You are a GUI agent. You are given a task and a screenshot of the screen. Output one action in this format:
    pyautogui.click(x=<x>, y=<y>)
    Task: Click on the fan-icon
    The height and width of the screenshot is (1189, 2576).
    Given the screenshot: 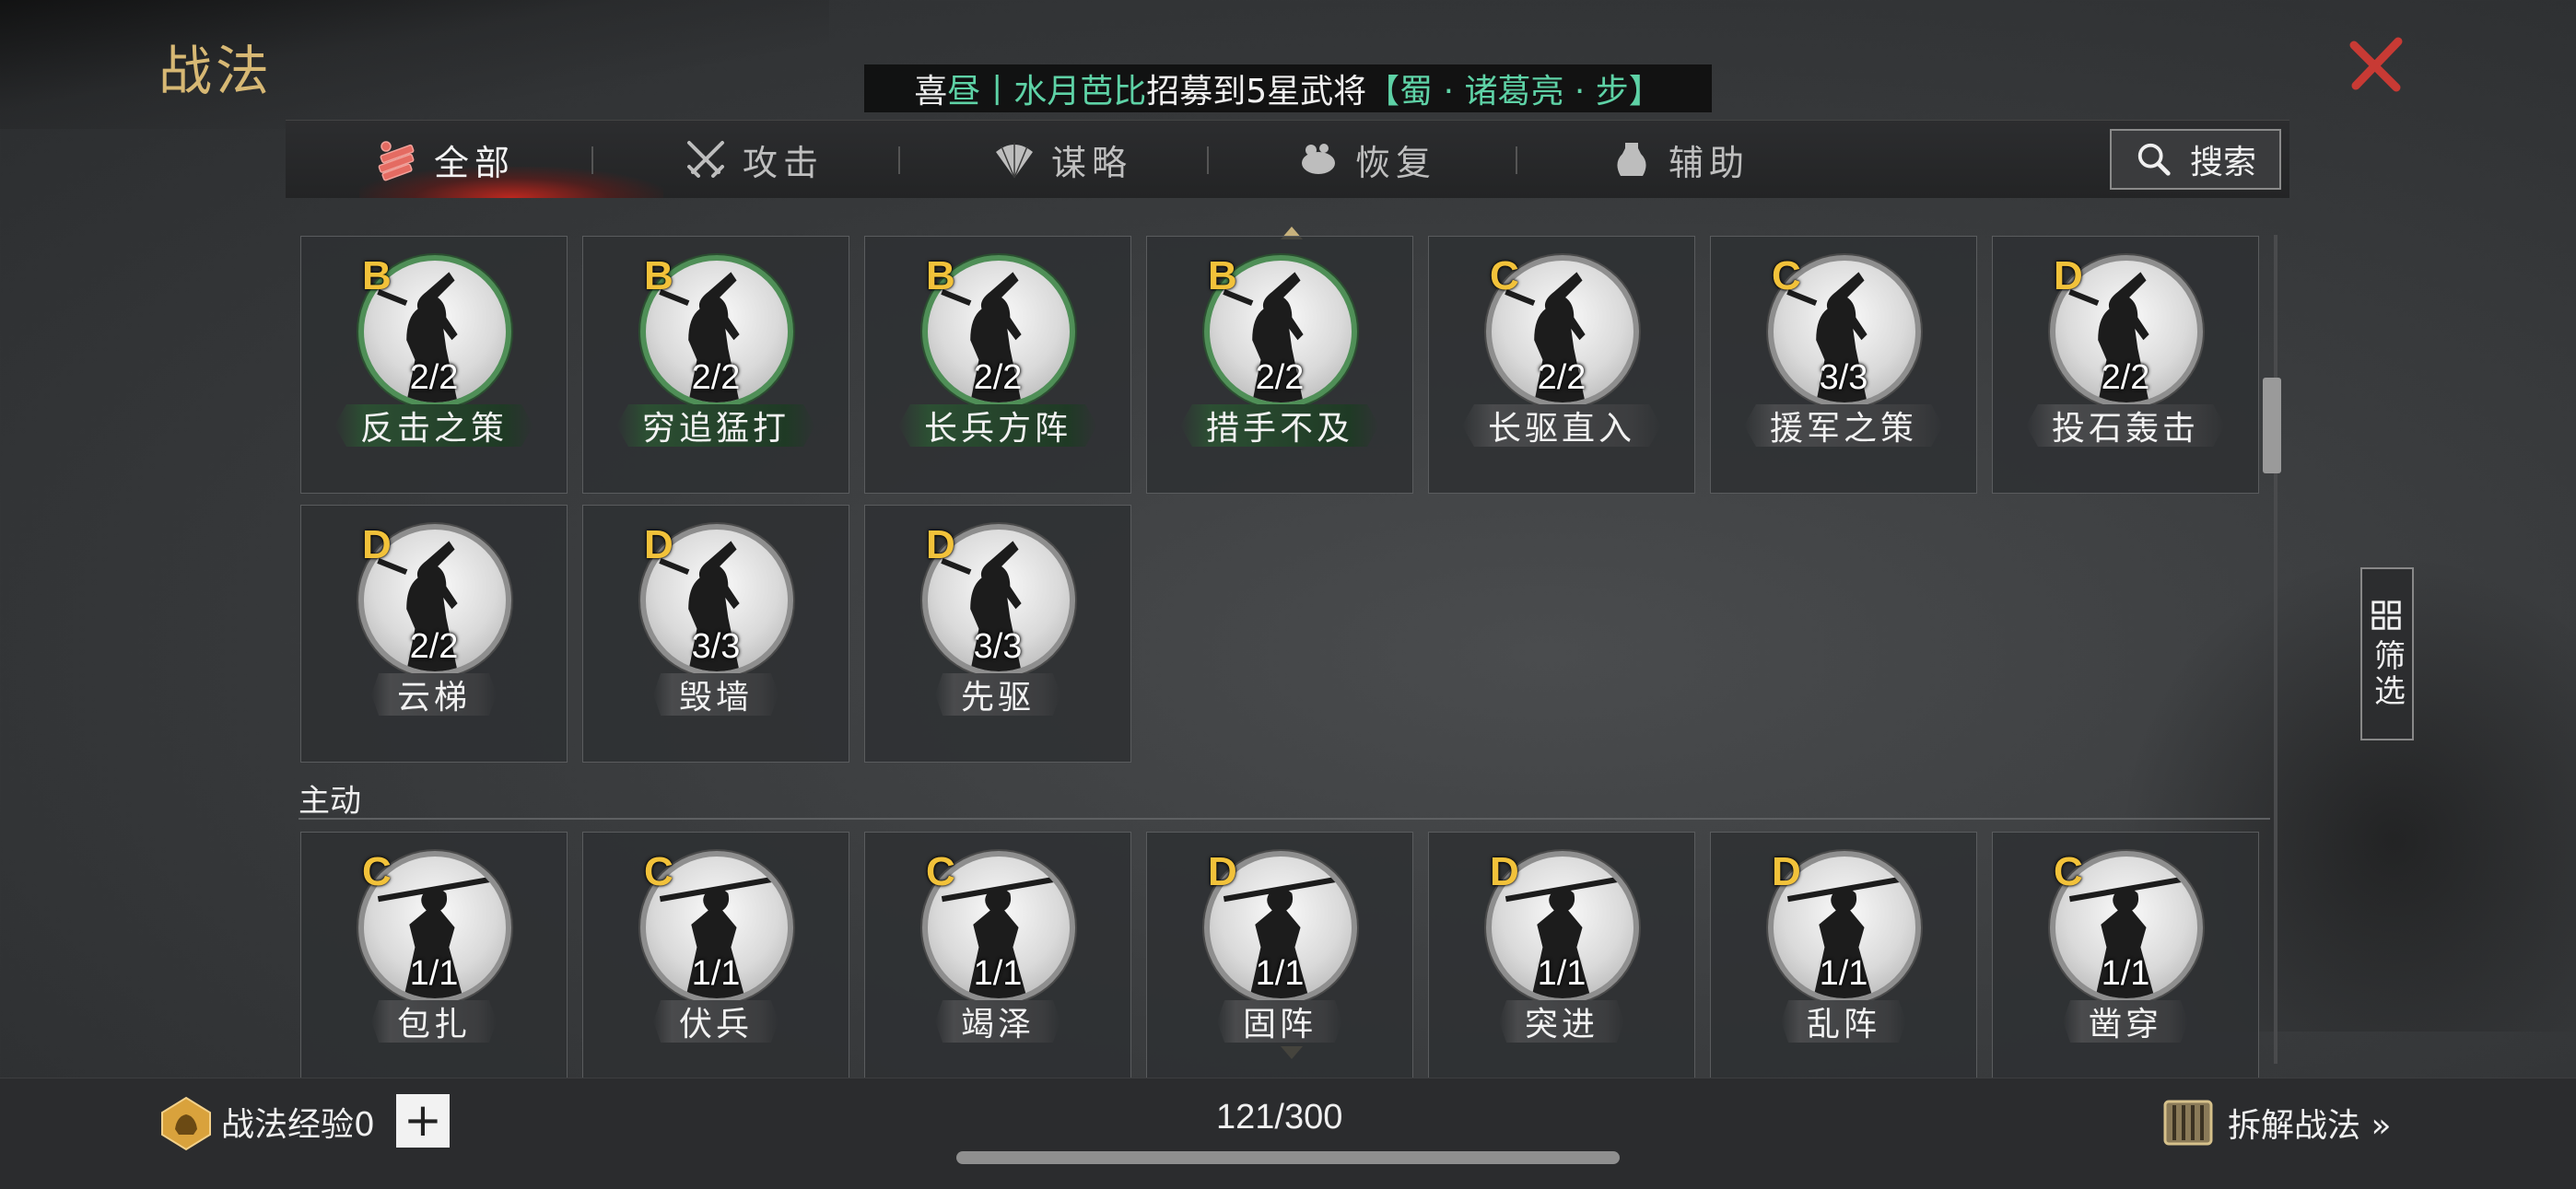 What is the action you would take?
    pyautogui.click(x=1015, y=161)
    